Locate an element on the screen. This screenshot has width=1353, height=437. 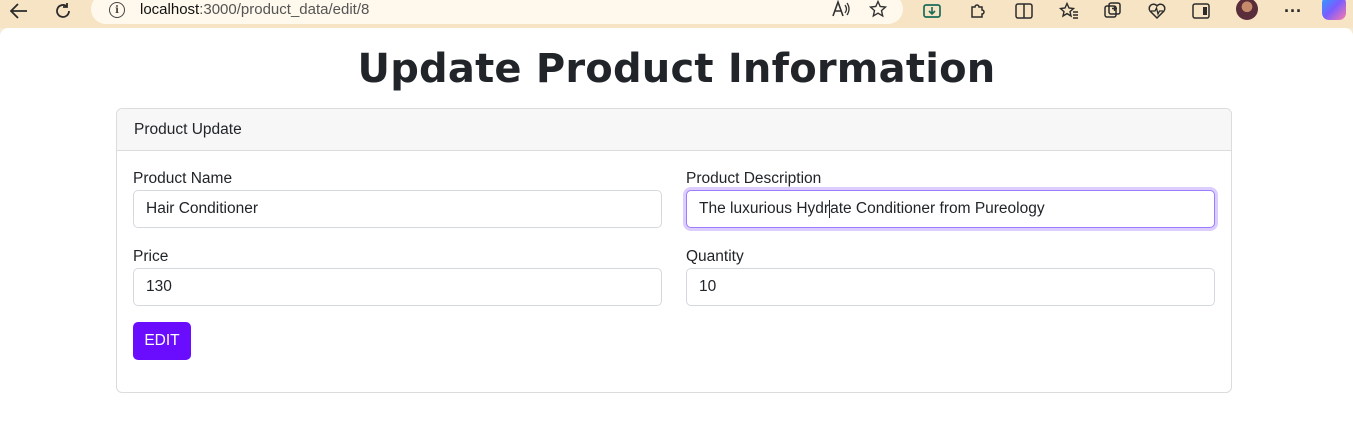
url-host: localhost is located at coordinates (170, 9).